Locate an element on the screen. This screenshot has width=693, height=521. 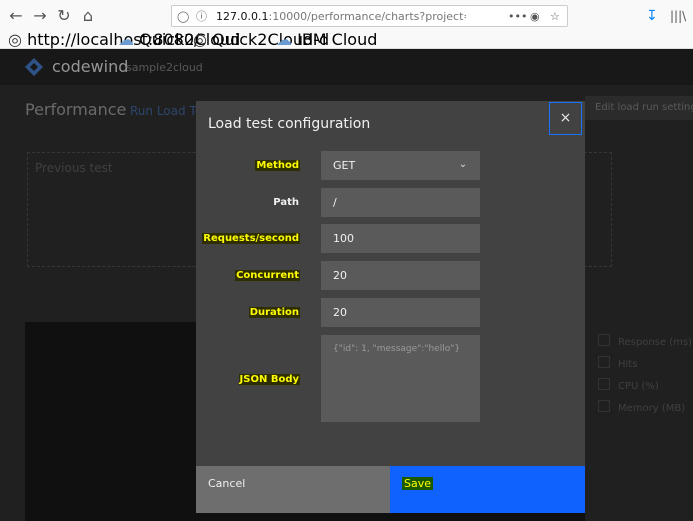
modal-title: Load test configuration is located at coordinates (289, 124).